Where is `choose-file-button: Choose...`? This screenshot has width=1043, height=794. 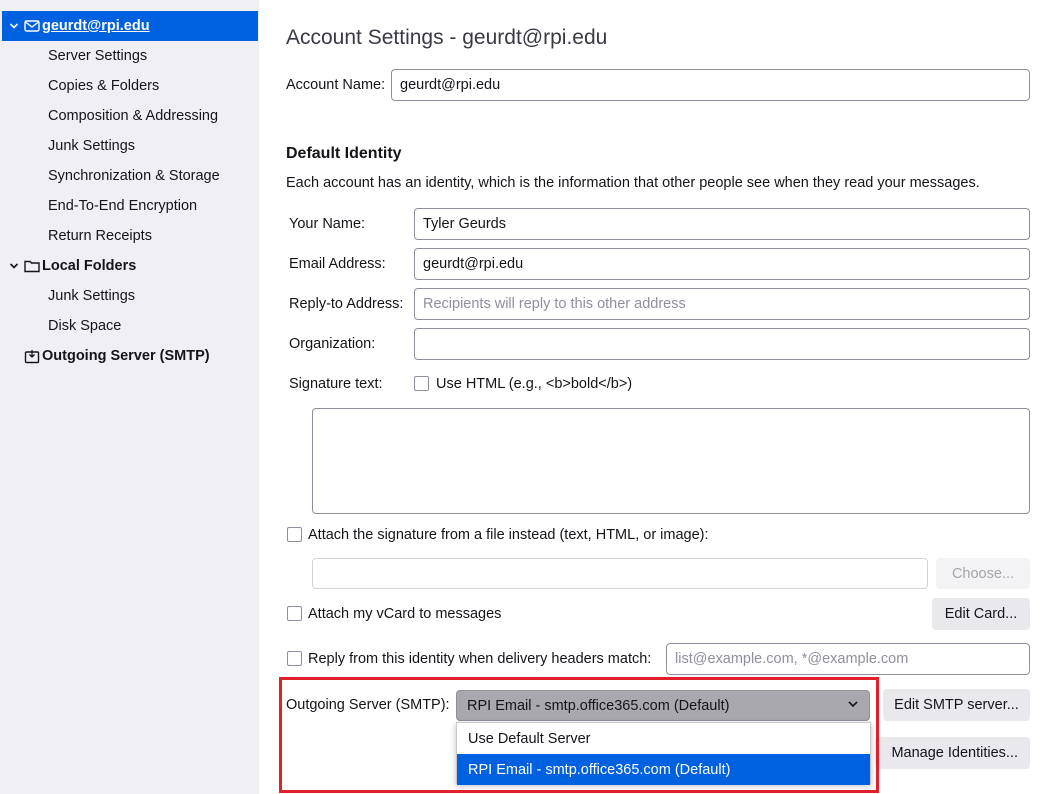 choose-file-button: Choose... is located at coordinates (983, 573).